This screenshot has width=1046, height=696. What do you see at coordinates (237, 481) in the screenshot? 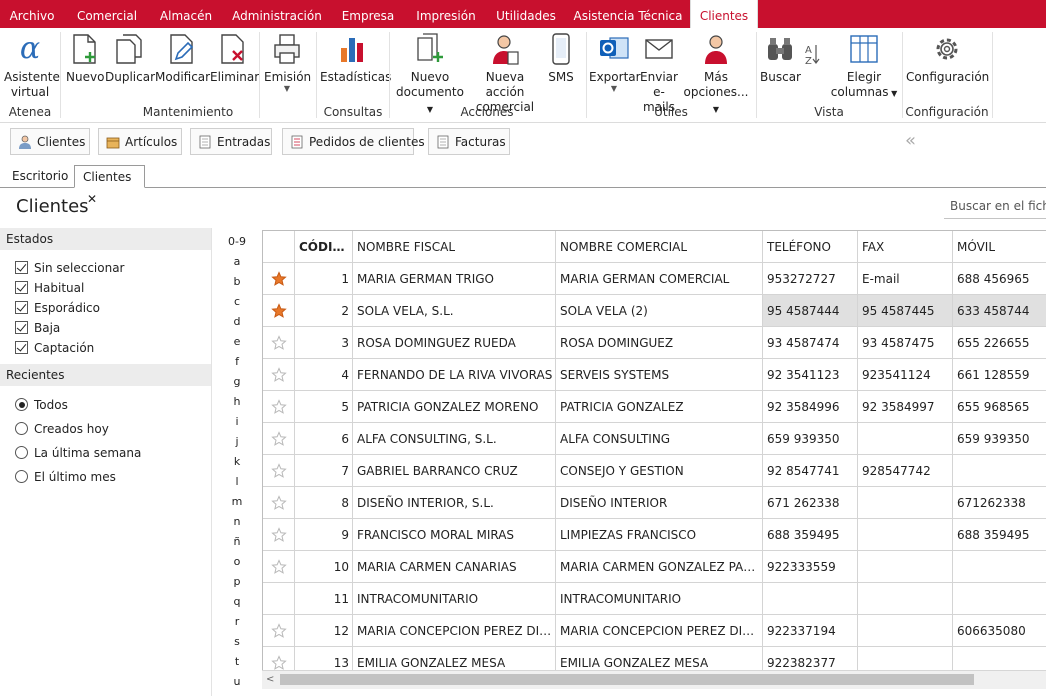
I see `alphabet-letter: l` at bounding box center [237, 481].